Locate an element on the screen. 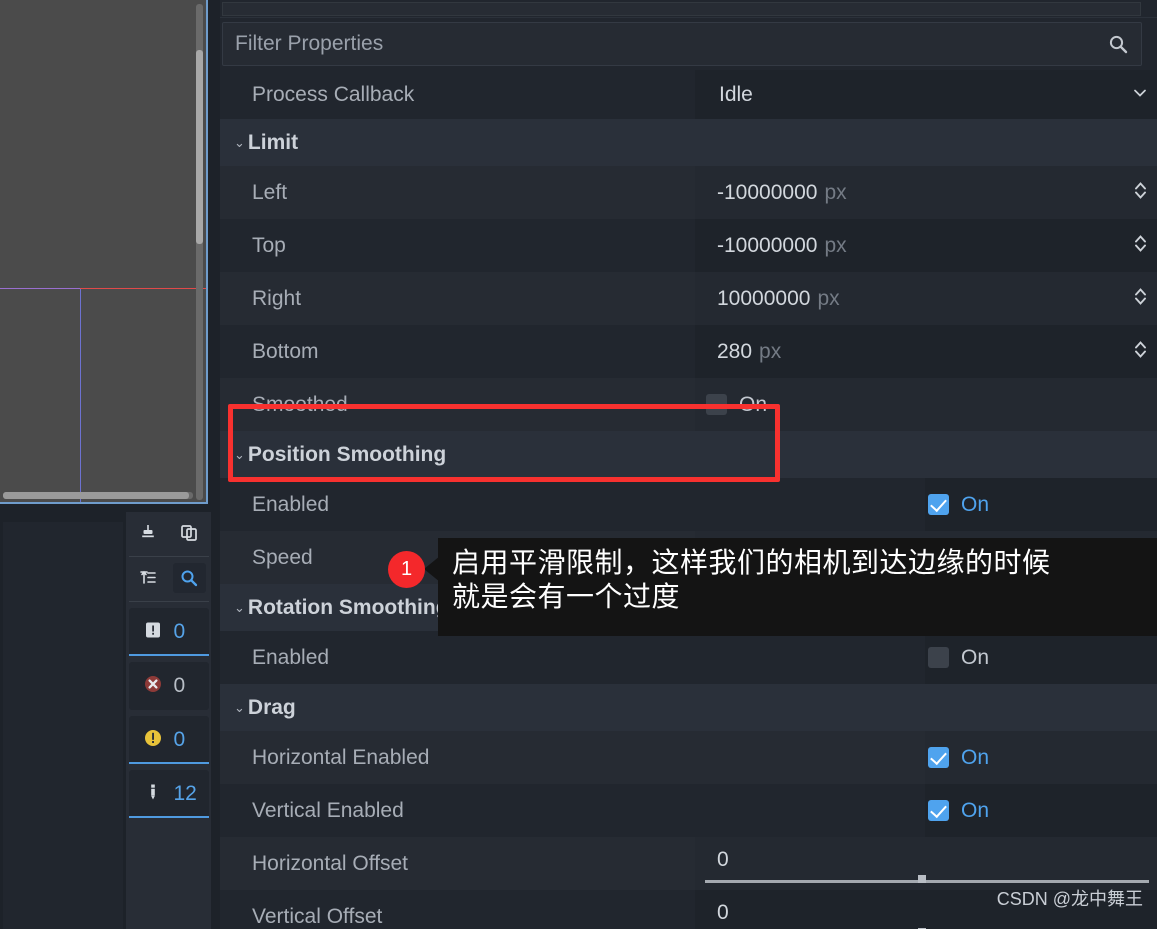 This screenshot has width=1157, height=929. section-header-limit: ⌄ Limit is located at coordinates (688, 142).